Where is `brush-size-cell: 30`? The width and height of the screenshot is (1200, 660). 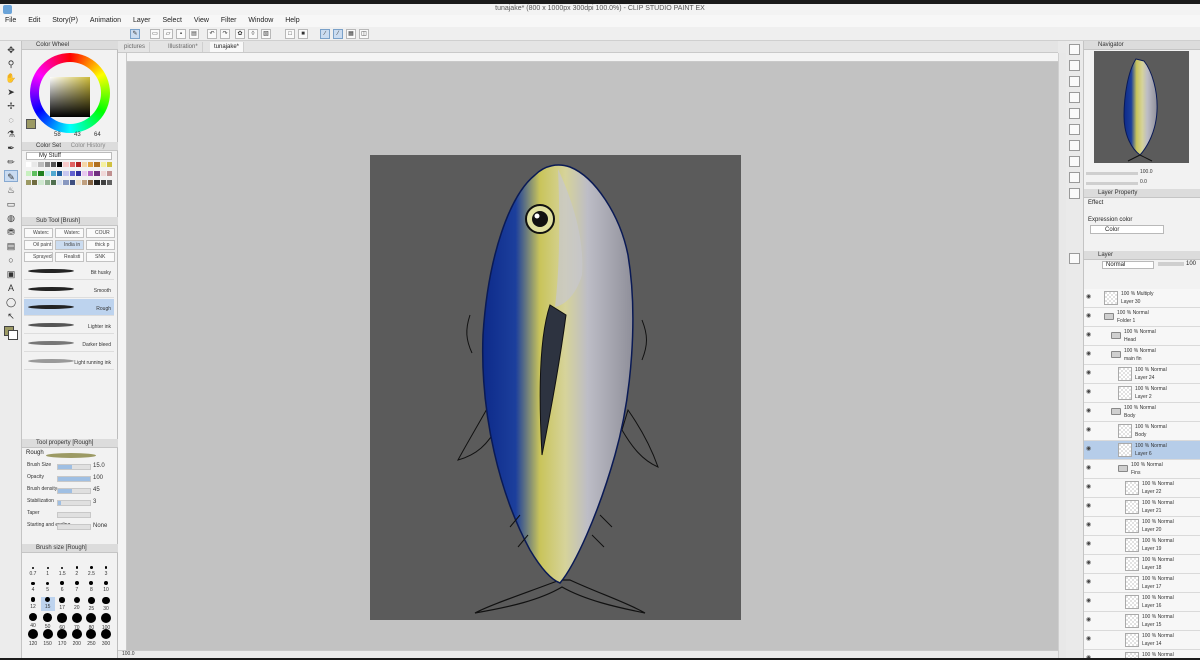
brush-size-cell: 30 is located at coordinates (106, 604).